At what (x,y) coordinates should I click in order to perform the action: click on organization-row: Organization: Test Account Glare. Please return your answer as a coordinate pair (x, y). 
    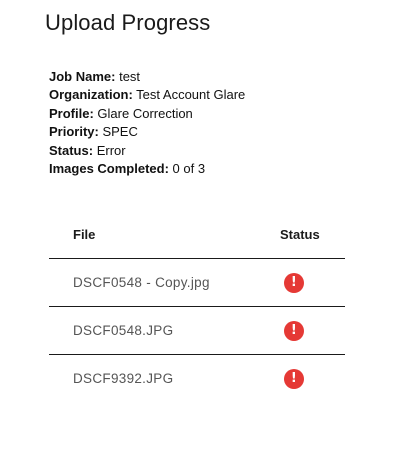
    Looking at the image, I should click on (147, 95).